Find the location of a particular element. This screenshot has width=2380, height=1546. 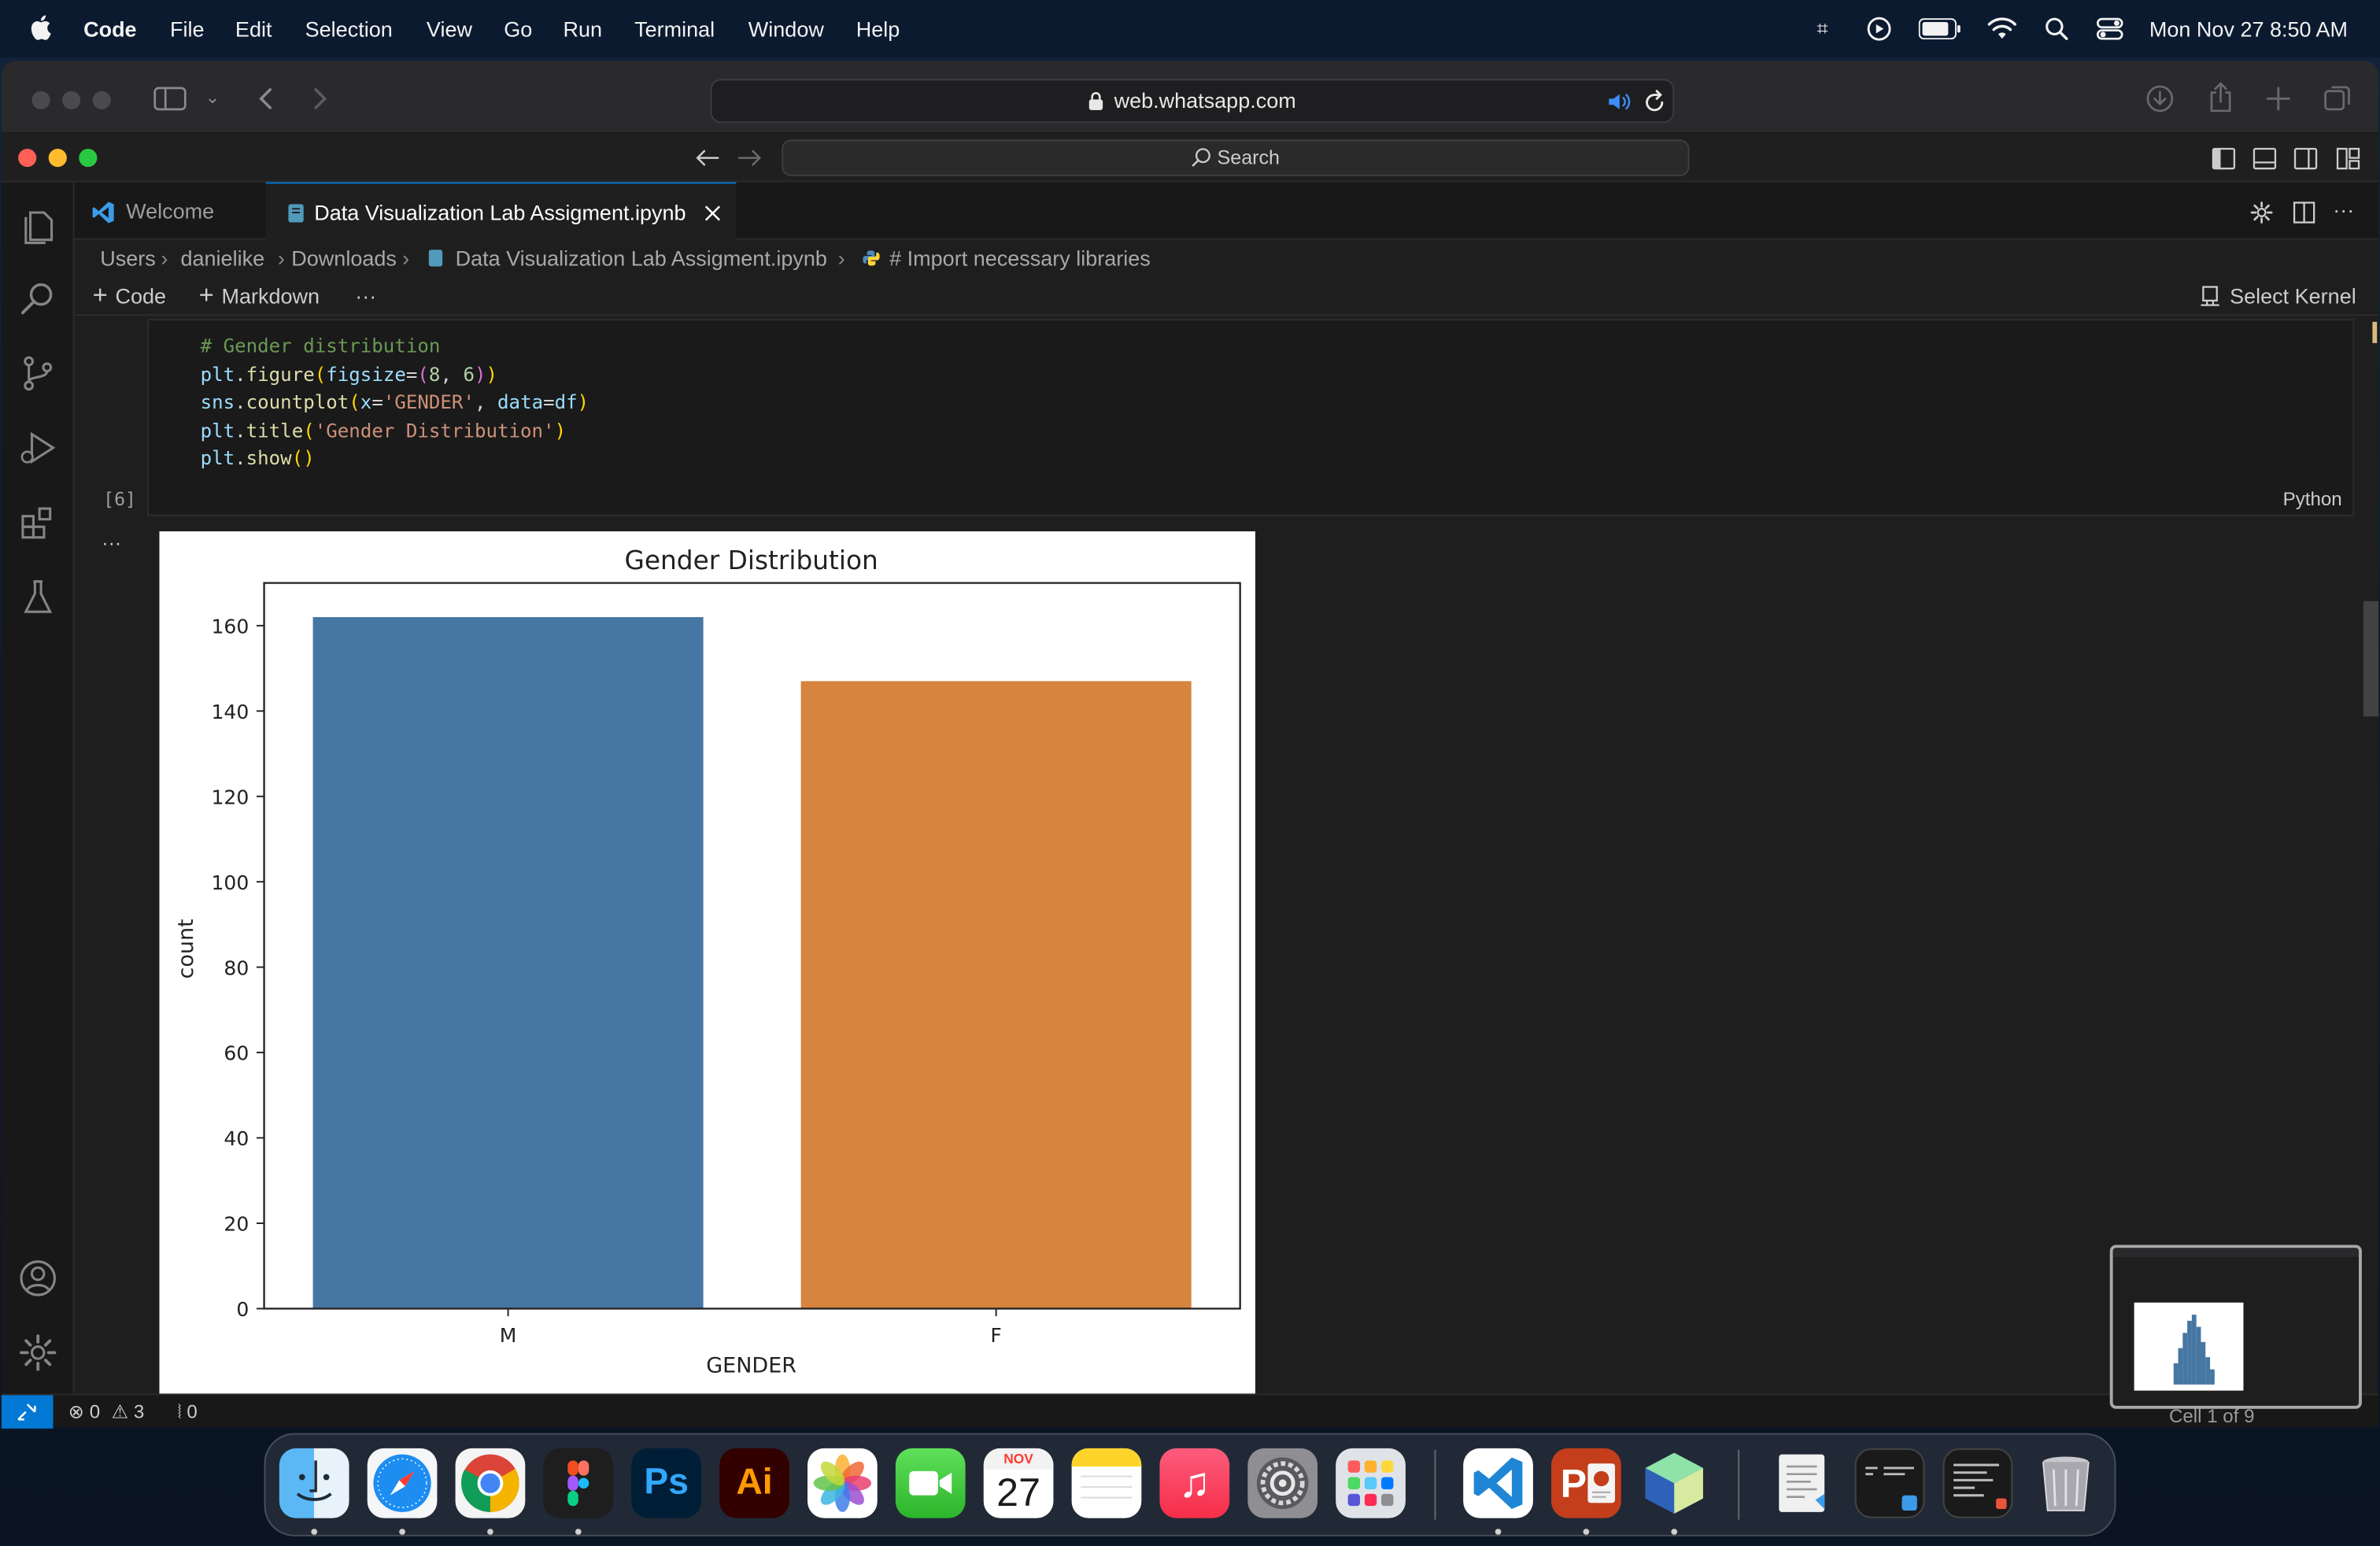

explorer-icon is located at coordinates (38, 224).